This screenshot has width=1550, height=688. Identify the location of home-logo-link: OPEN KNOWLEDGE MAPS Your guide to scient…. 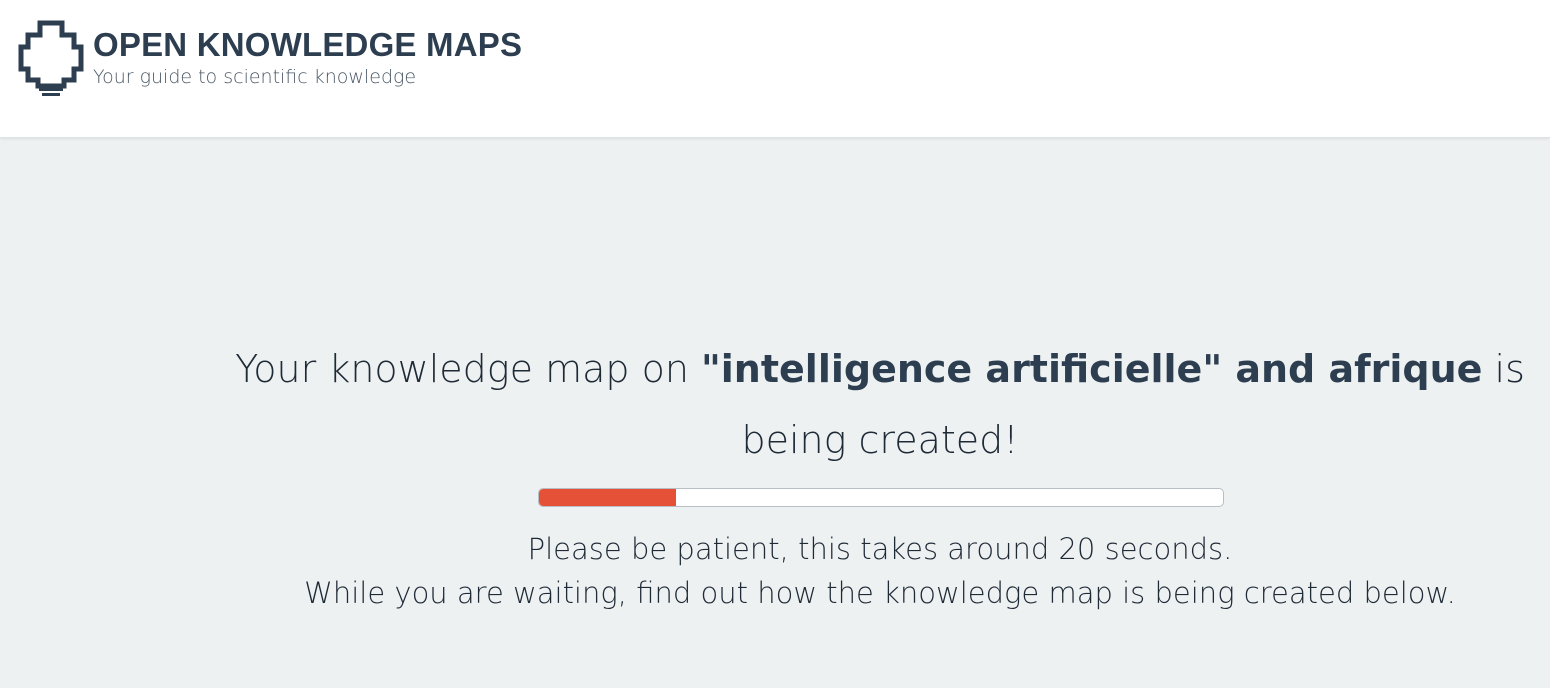
(270, 58).